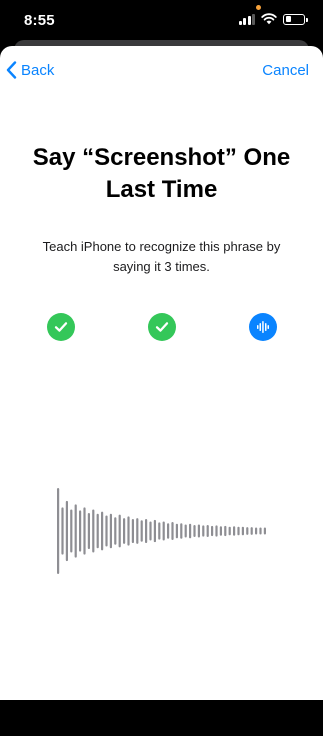  I want to click on home-indicator, so click(162, 733).